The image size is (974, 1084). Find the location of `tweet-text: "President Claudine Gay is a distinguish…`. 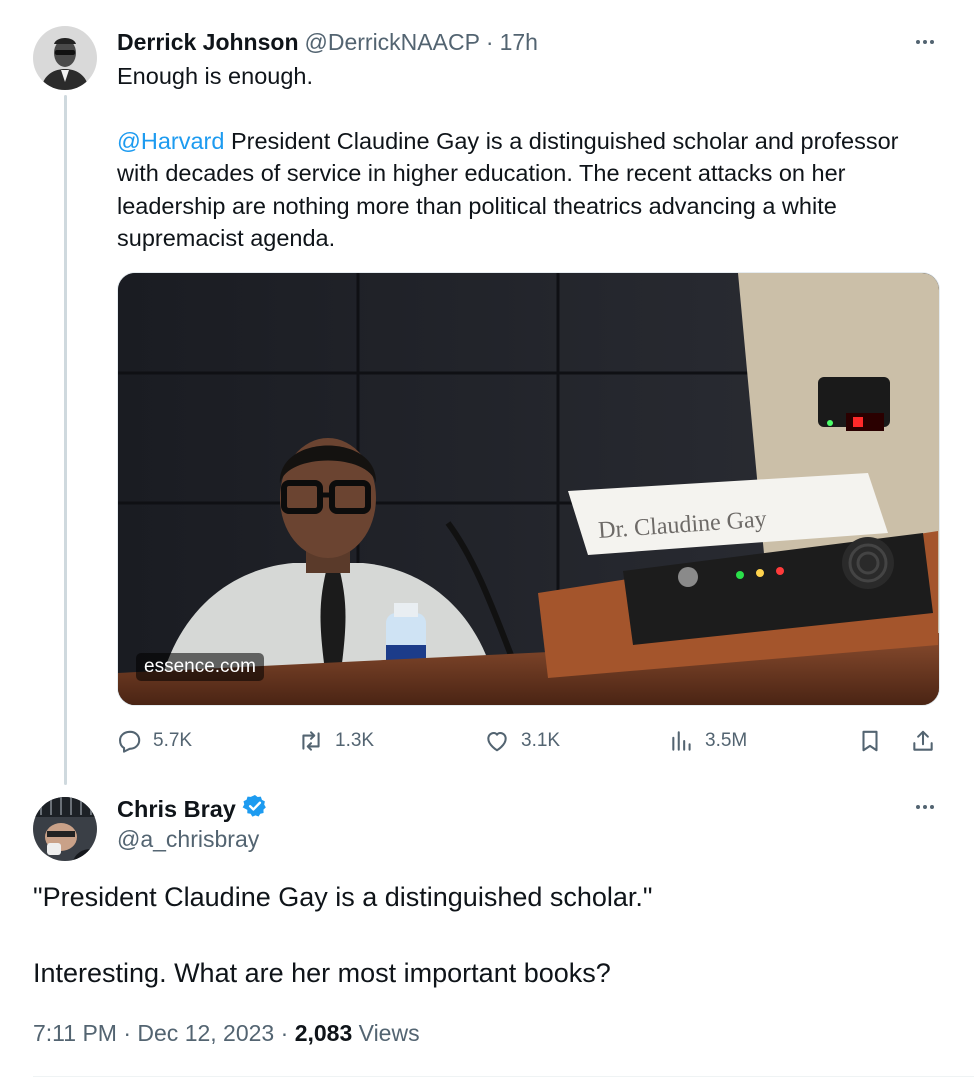

tweet-text: "President Claudine Gay is a distinguish… is located at coordinates (483, 935).